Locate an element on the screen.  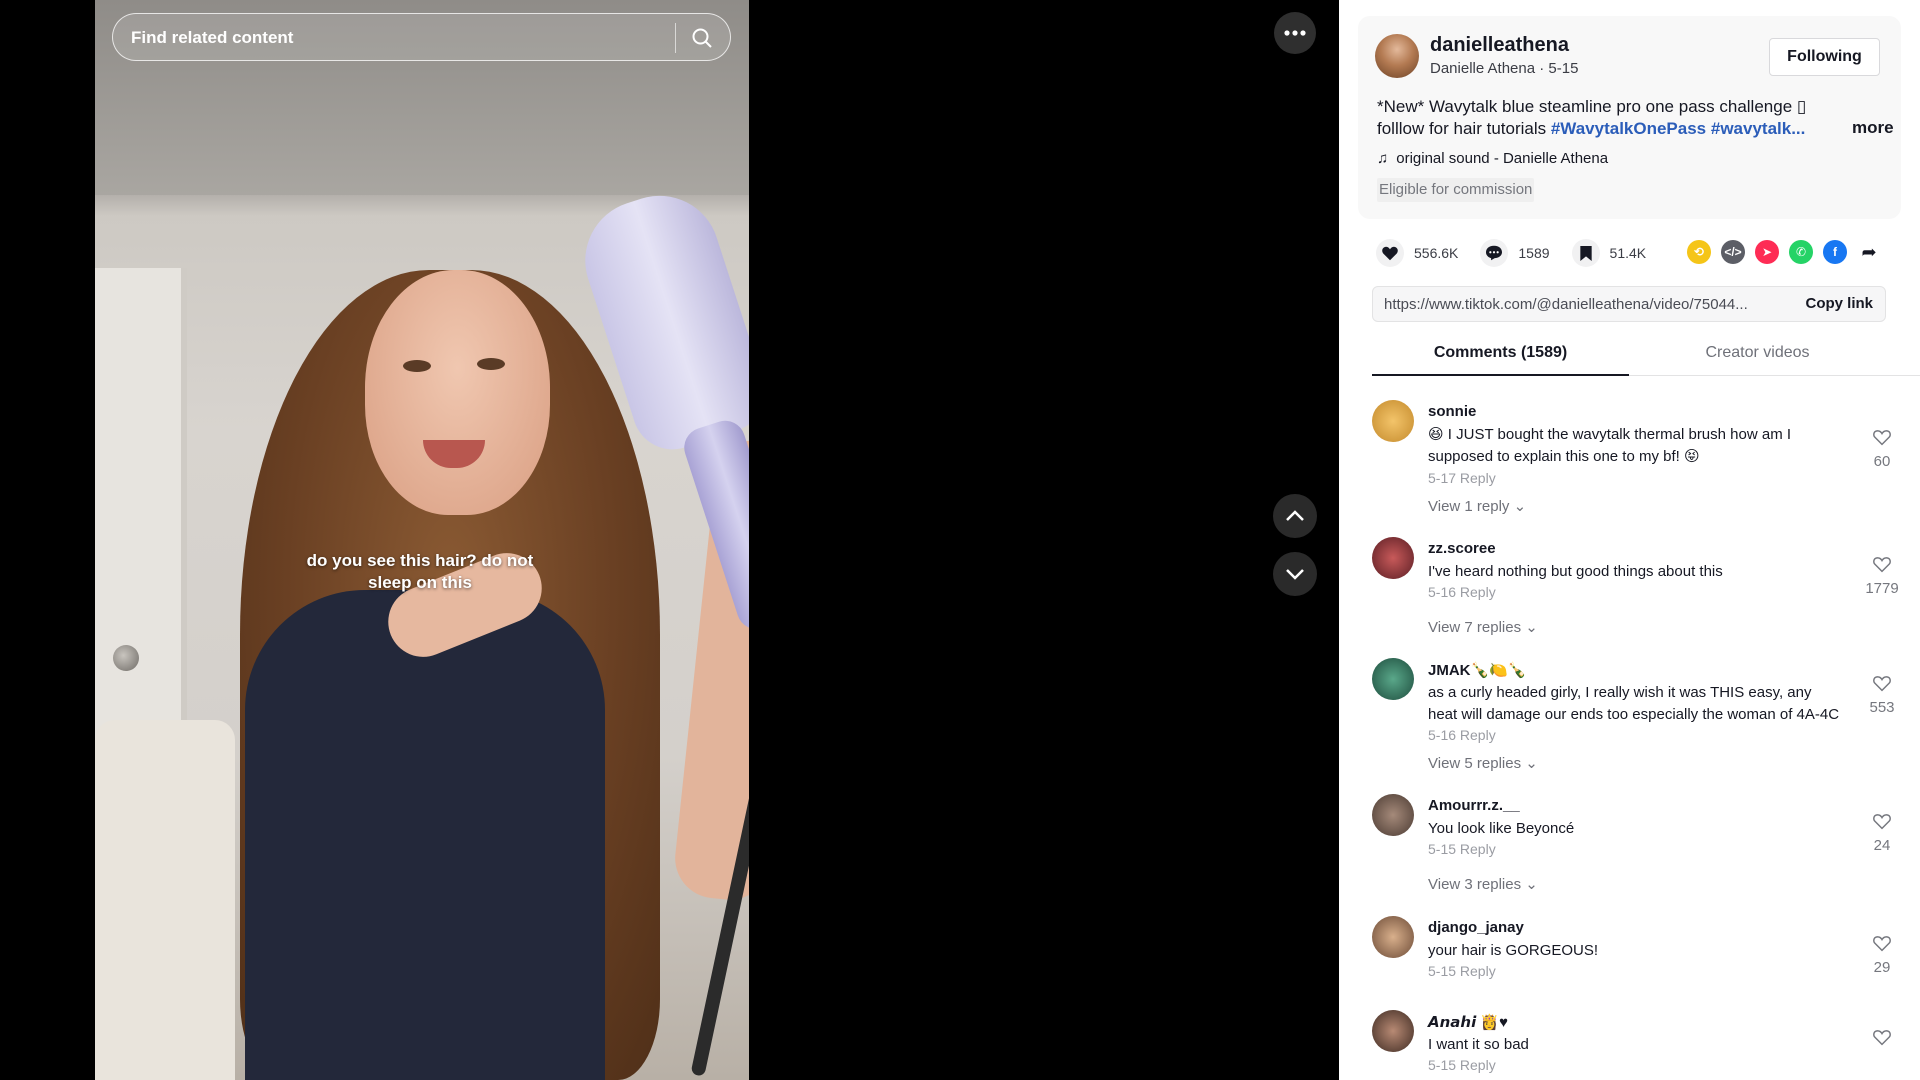
view-replies-label: View 3 replies is located at coordinates (1475, 884).